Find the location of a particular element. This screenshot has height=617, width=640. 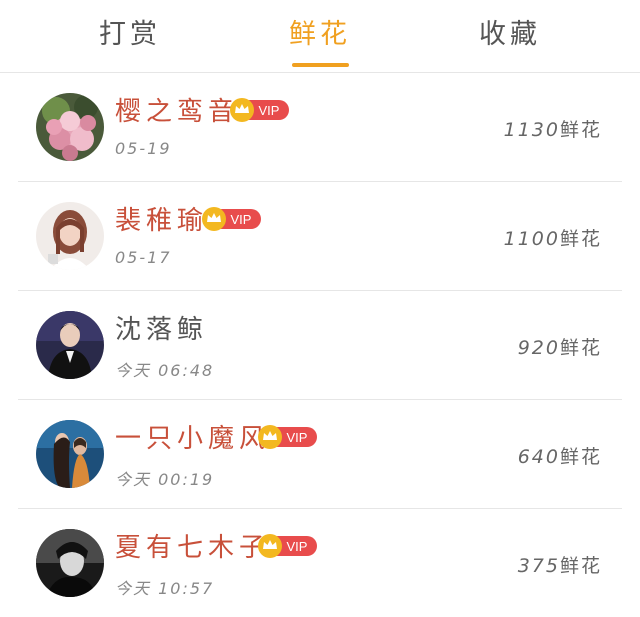

flower-count: 1100鲜花 is located at coordinates (552, 239).